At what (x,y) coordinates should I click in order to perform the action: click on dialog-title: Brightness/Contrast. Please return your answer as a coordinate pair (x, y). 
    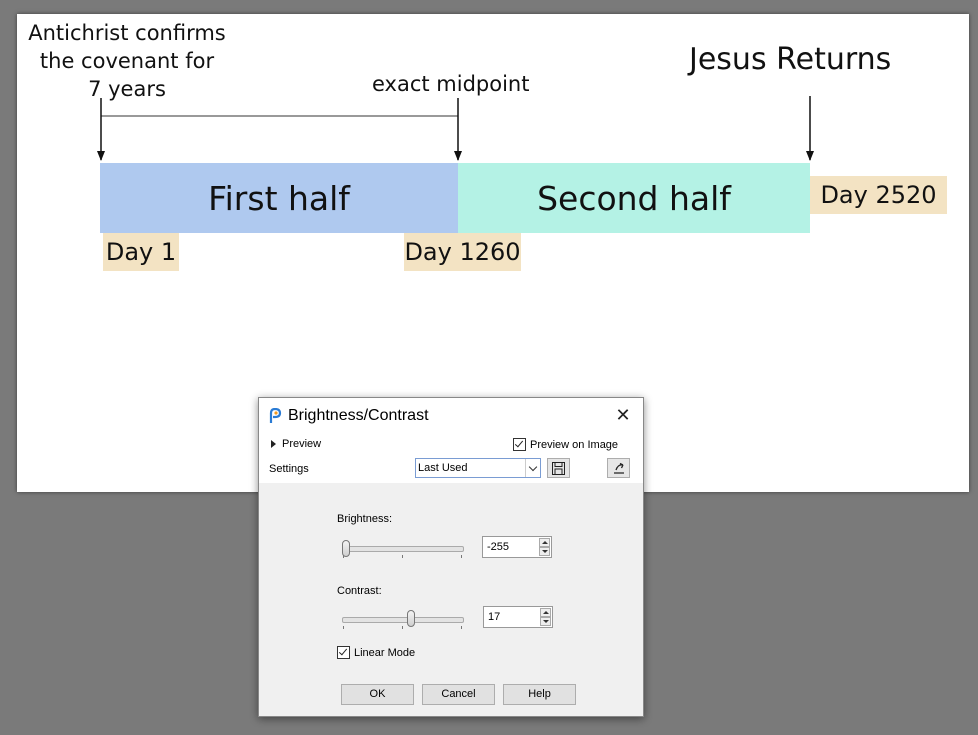
    Looking at the image, I should click on (358, 415).